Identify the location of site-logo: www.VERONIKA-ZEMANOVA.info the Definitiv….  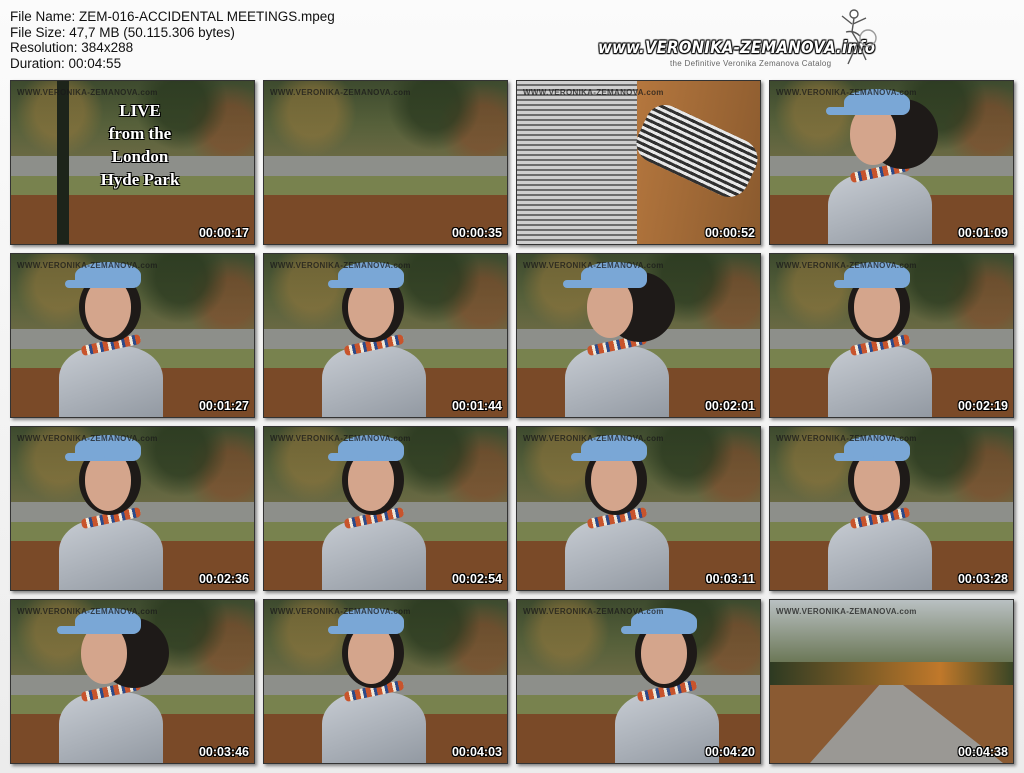
(743, 39).